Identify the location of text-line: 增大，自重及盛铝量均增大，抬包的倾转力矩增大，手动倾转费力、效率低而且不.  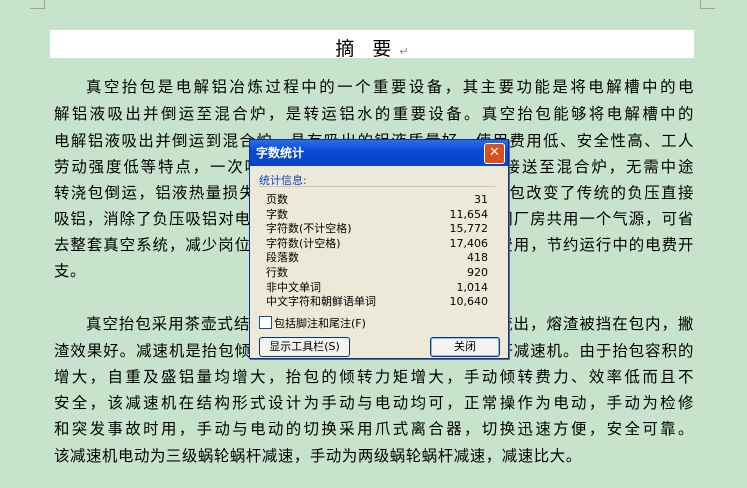
(374, 377).